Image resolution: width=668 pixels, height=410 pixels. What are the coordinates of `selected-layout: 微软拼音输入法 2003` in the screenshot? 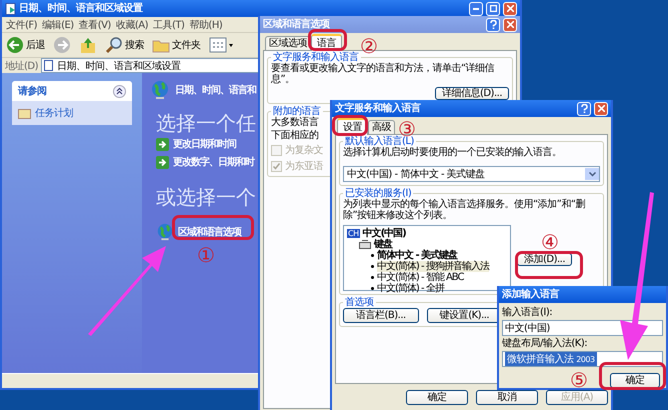 It's located at (551, 359).